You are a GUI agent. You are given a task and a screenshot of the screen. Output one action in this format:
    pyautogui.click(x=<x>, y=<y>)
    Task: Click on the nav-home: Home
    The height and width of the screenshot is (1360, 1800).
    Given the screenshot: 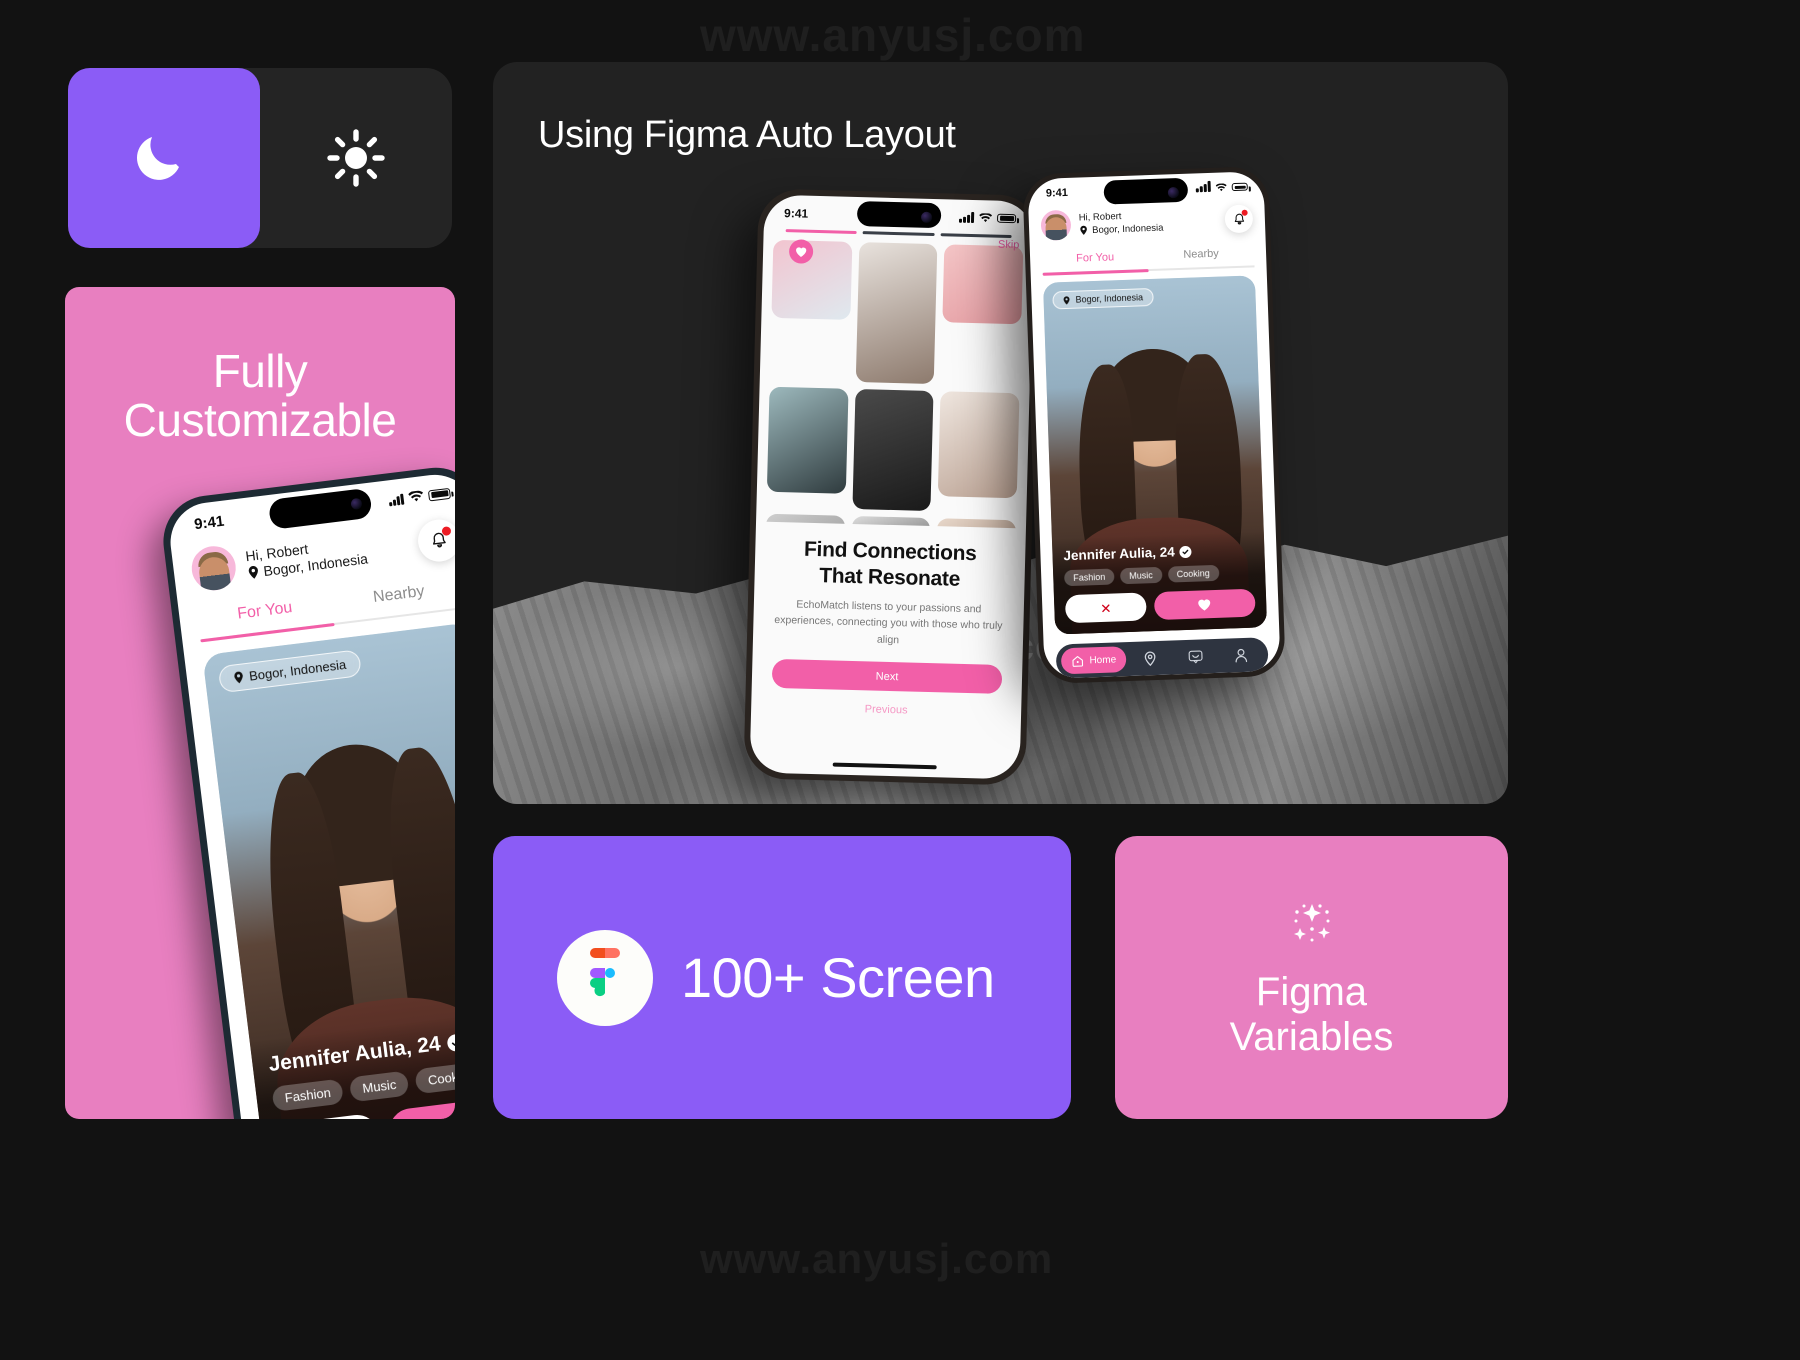 What is the action you would take?
    pyautogui.click(x=1093, y=660)
    